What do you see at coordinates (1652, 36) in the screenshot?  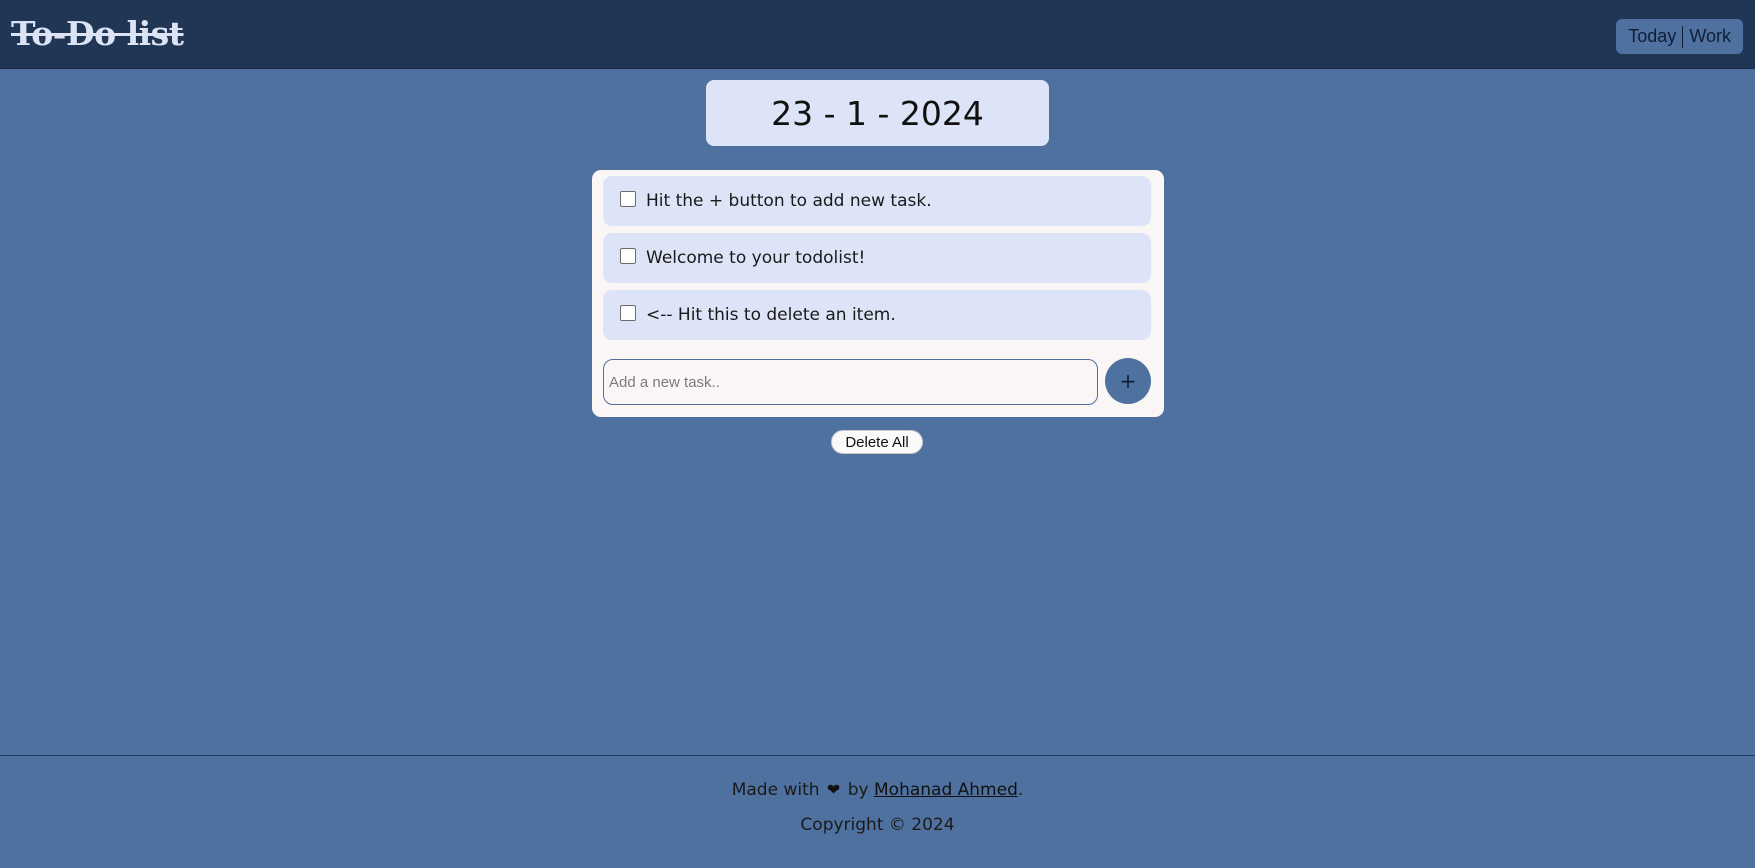 I see `nav-today-link: Today` at bounding box center [1652, 36].